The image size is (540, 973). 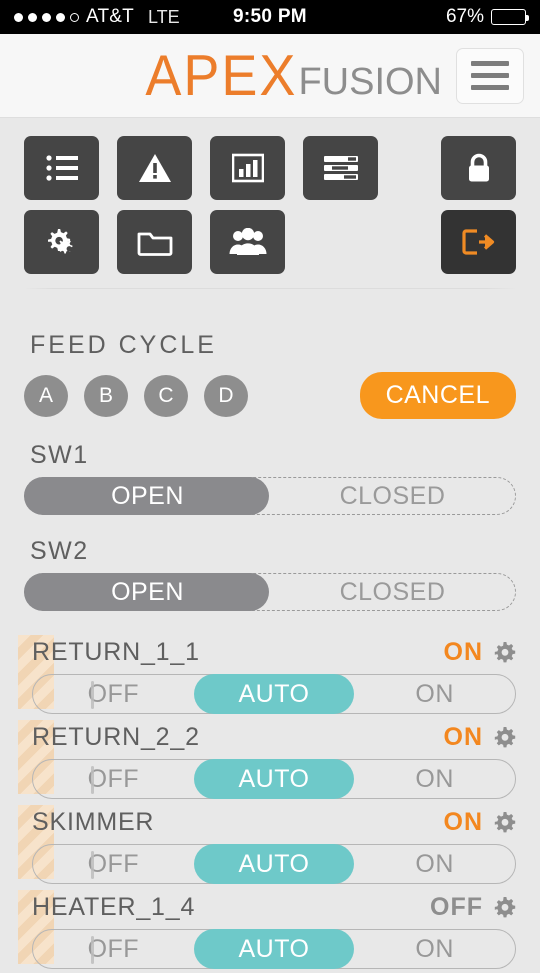 I want to click on feed-cycle-button-b: B, so click(x=106, y=395).